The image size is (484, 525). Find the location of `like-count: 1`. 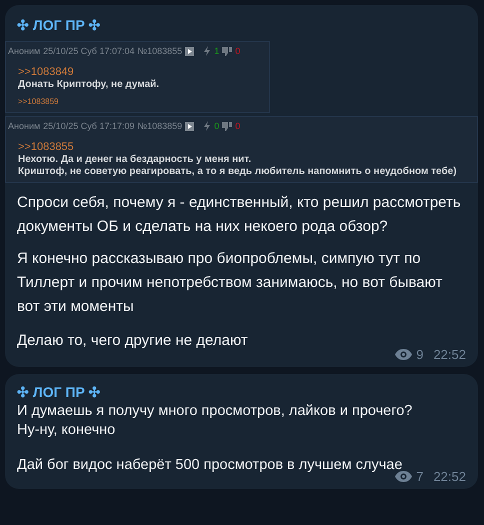

like-count: 1 is located at coordinates (217, 51).